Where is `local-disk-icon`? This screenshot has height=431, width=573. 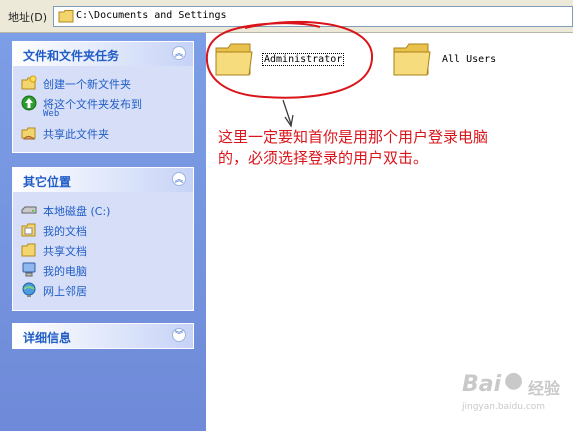
local-disk-icon is located at coordinates (29, 210).